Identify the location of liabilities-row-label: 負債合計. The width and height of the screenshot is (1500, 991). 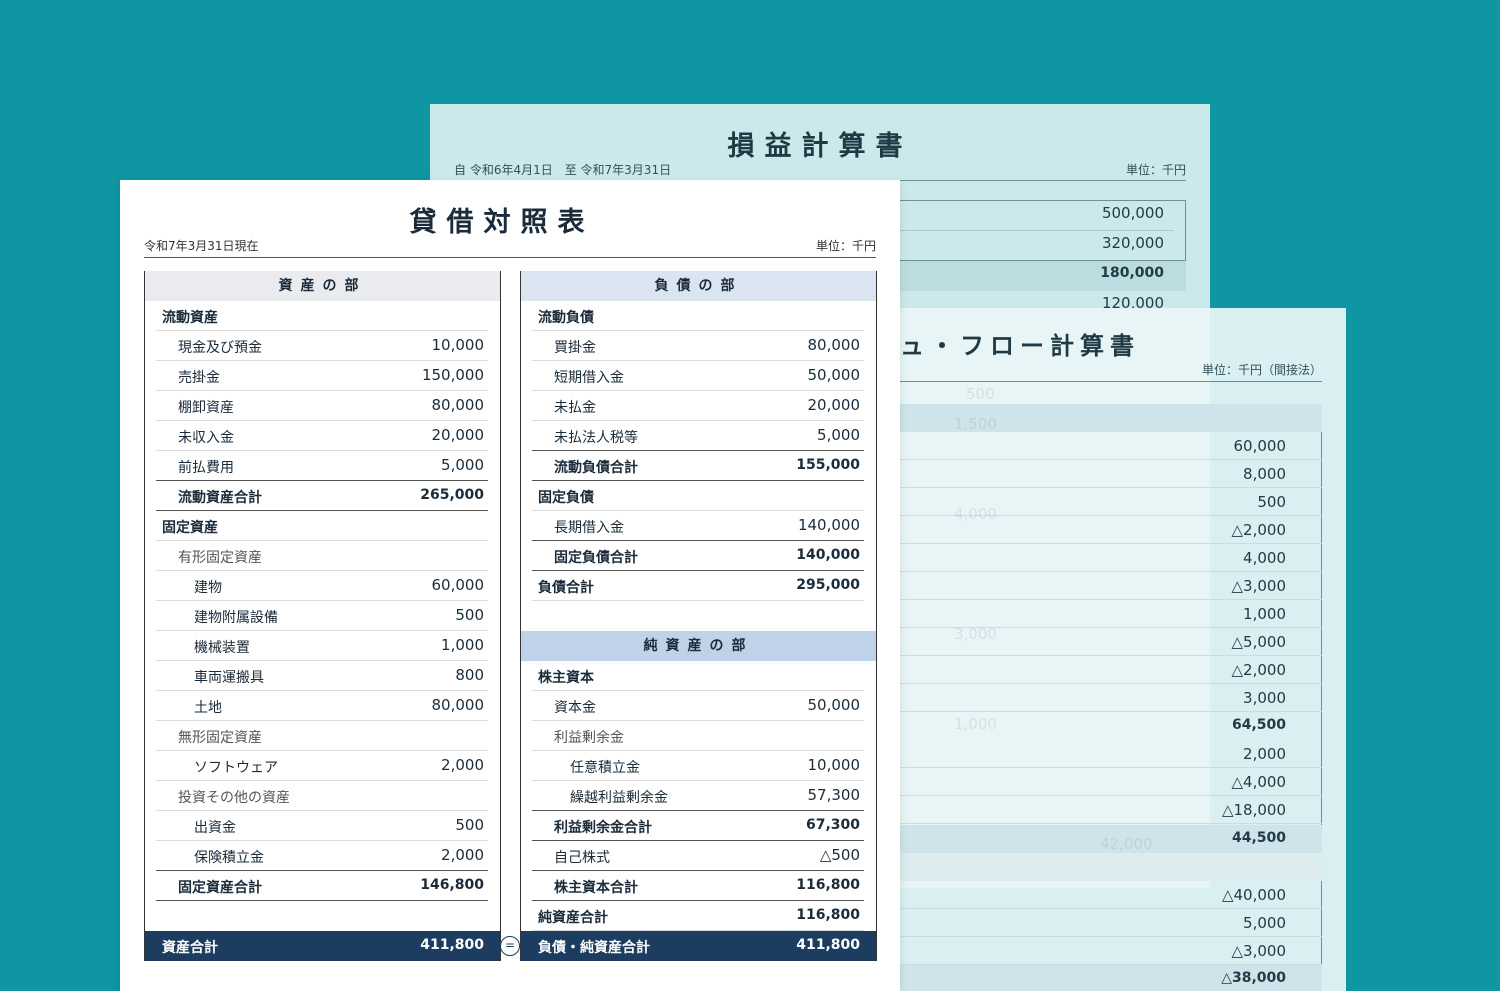
(566, 588).